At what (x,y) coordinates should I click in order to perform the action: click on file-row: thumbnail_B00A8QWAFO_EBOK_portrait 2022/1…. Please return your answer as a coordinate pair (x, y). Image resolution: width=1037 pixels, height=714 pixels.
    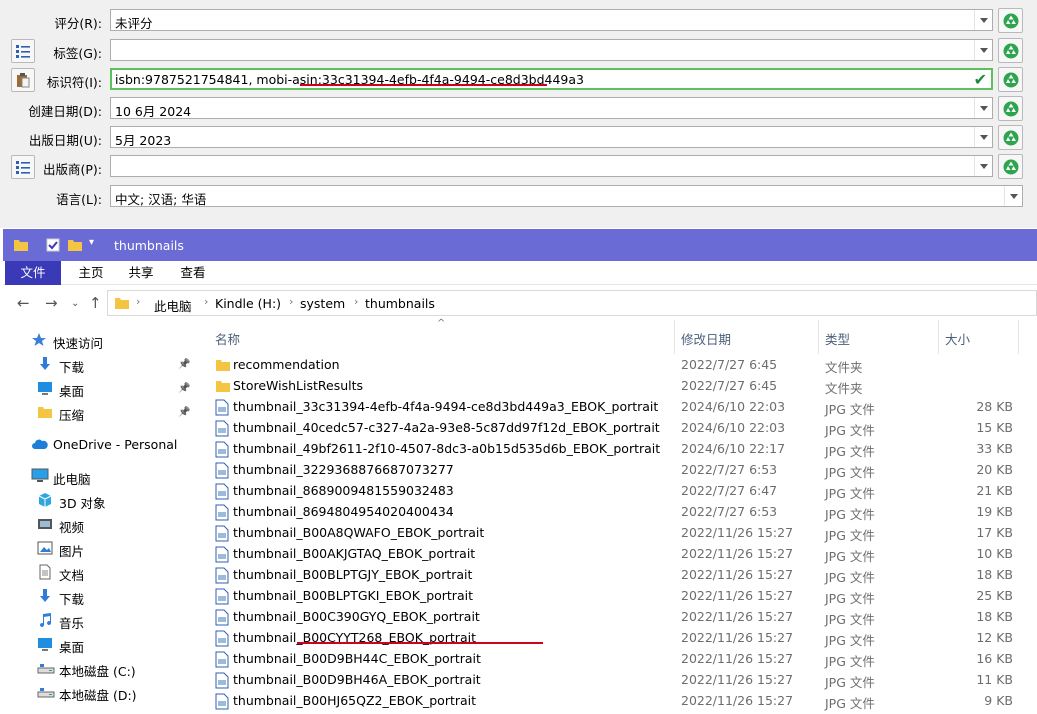
    Looking at the image, I should click on (623, 533).